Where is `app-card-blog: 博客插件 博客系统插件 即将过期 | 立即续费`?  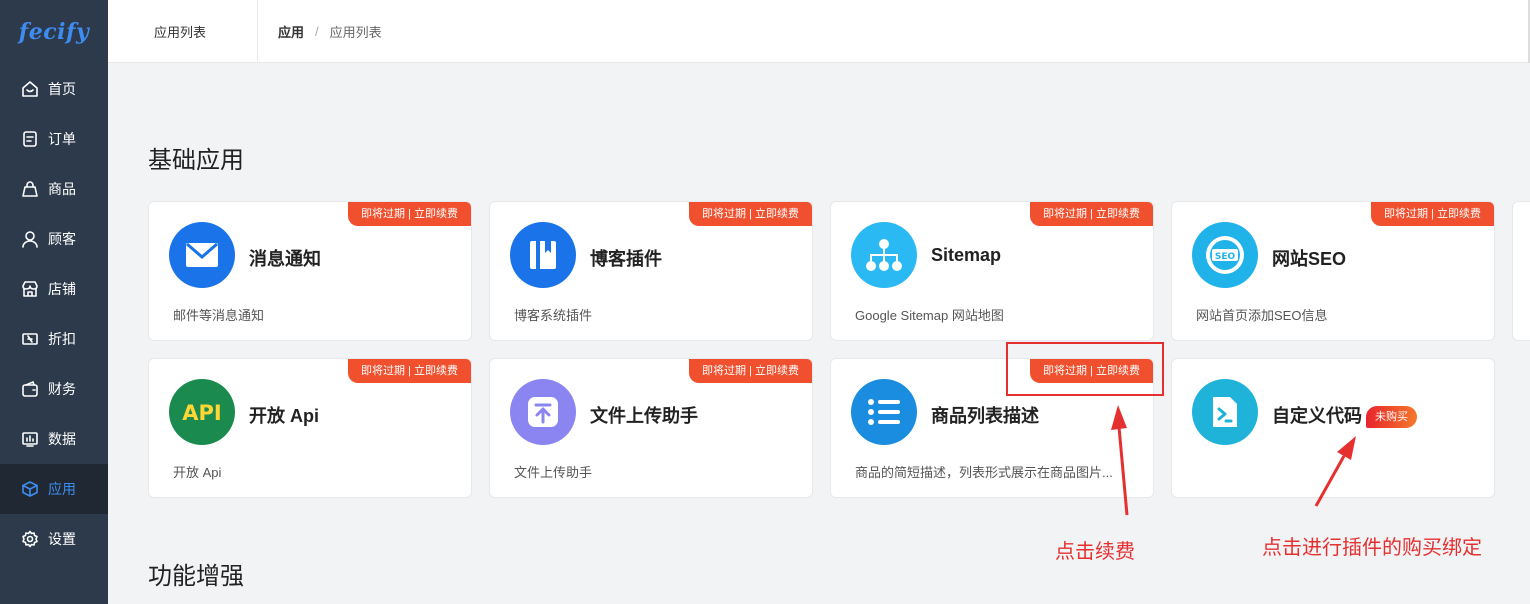 app-card-blog: 博客插件 博客系统插件 即将过期 | 立即续费 is located at coordinates (651, 271).